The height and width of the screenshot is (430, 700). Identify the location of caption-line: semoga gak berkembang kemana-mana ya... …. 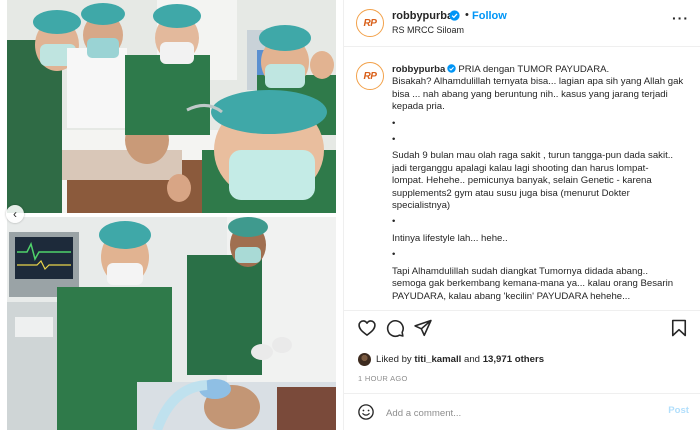
(533, 284).